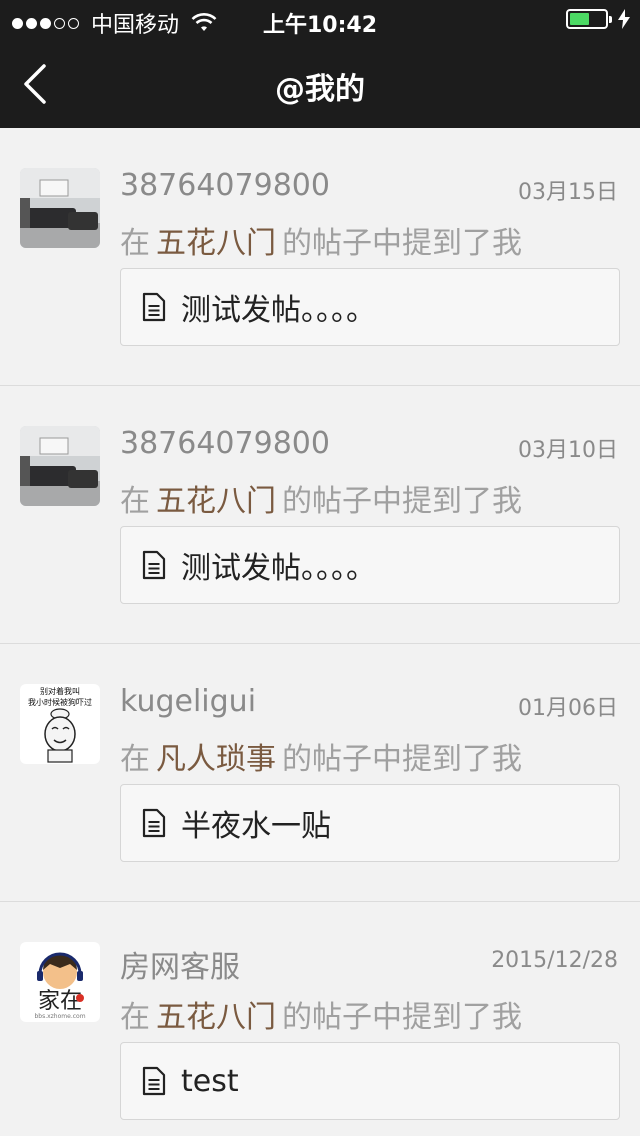 This screenshot has height=1136, width=640. I want to click on support-agent-logo-icon: 家在 bbs.xzhome.com, so click(60, 982).